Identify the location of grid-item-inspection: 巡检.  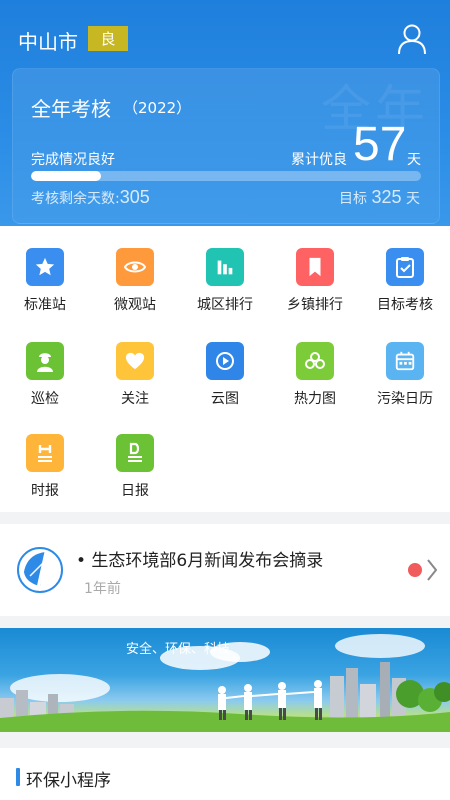
(45, 375).